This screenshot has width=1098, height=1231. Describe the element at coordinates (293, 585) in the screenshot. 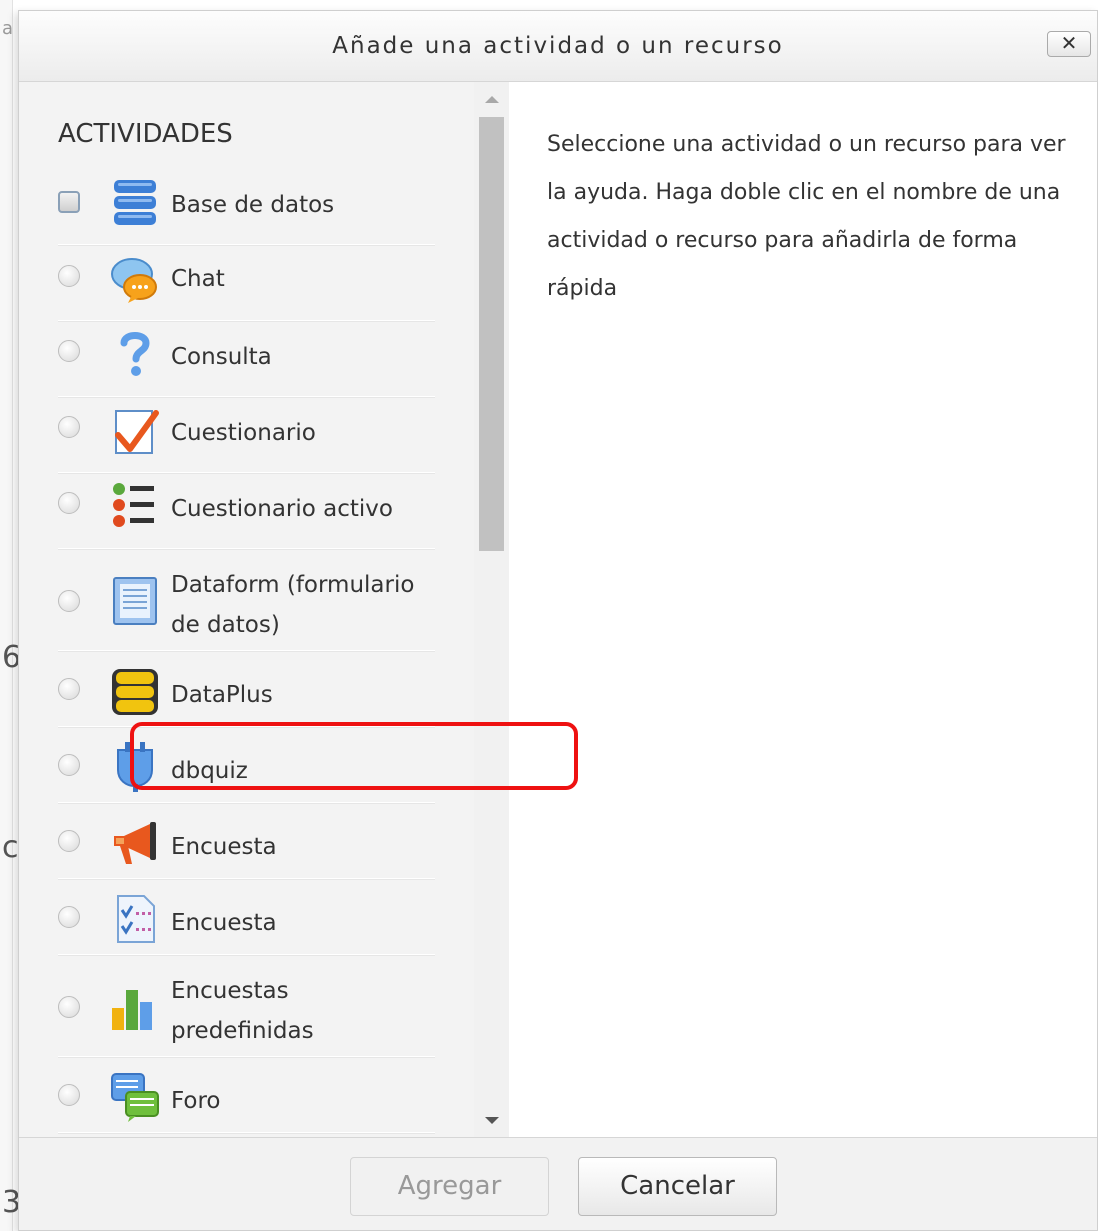

I see `option-label-line: Dataform (formulario` at that location.